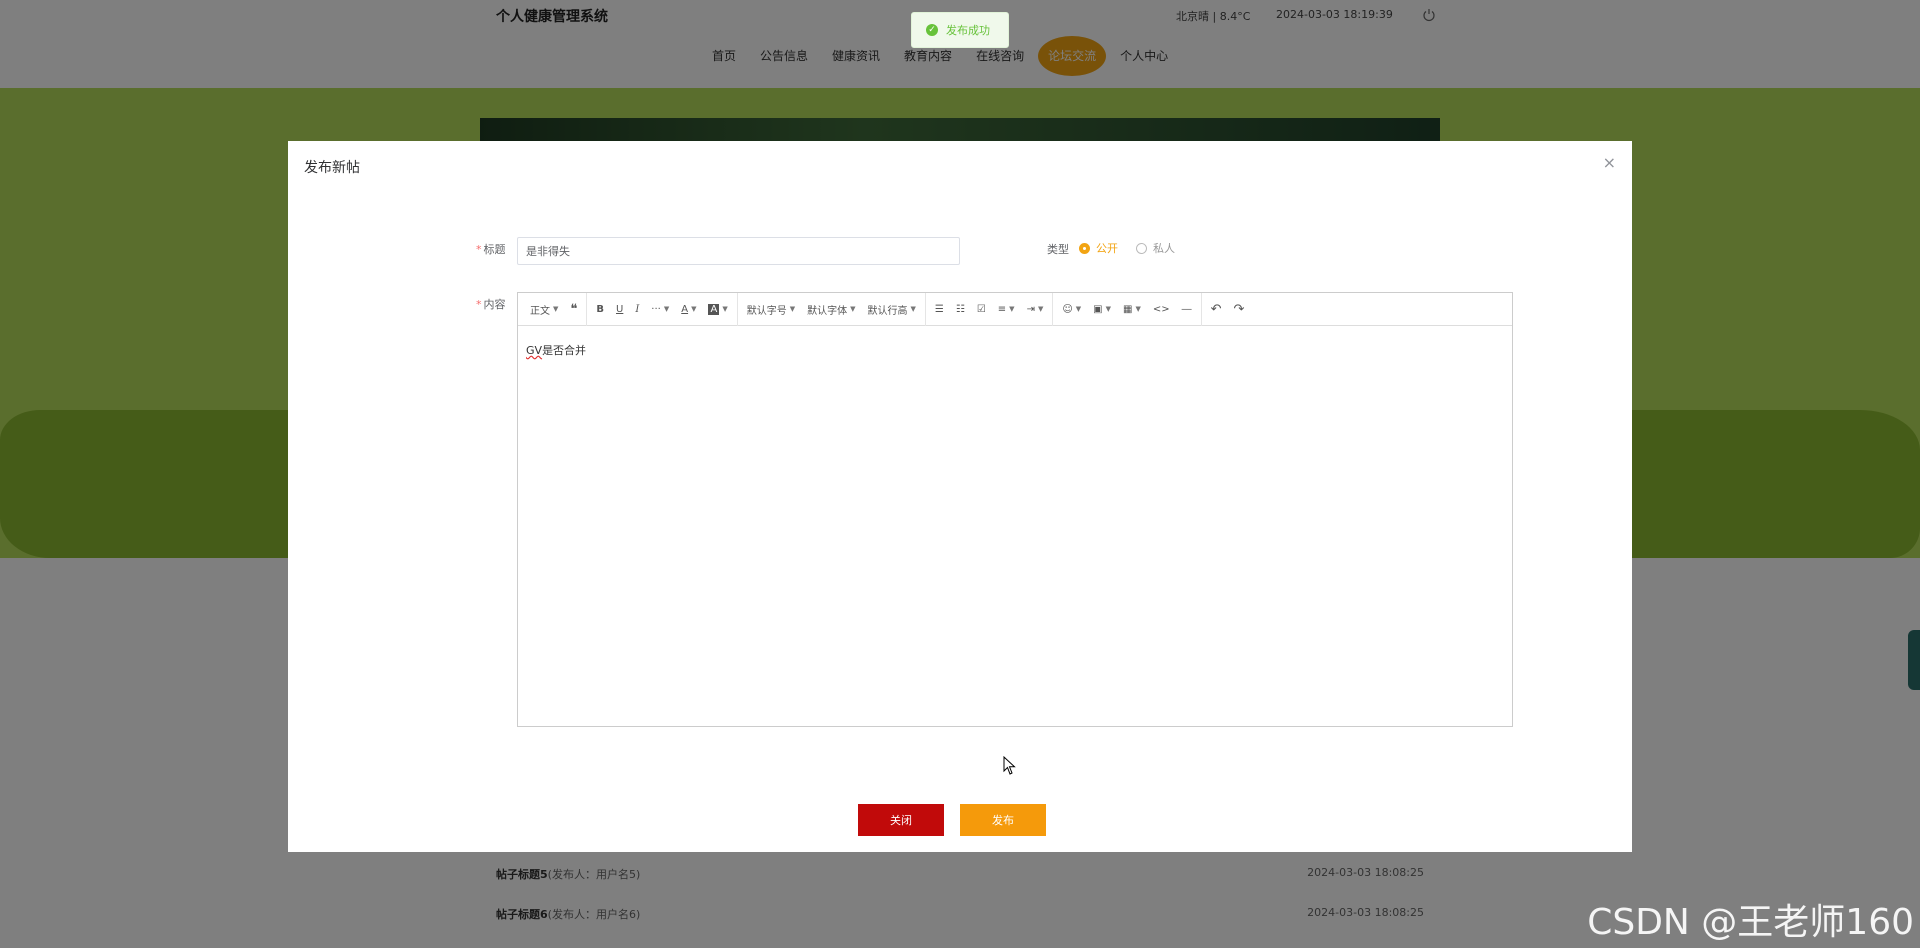 Image resolution: width=1920 pixels, height=948 pixels. I want to click on title-label: * 标题, so click(491, 249).